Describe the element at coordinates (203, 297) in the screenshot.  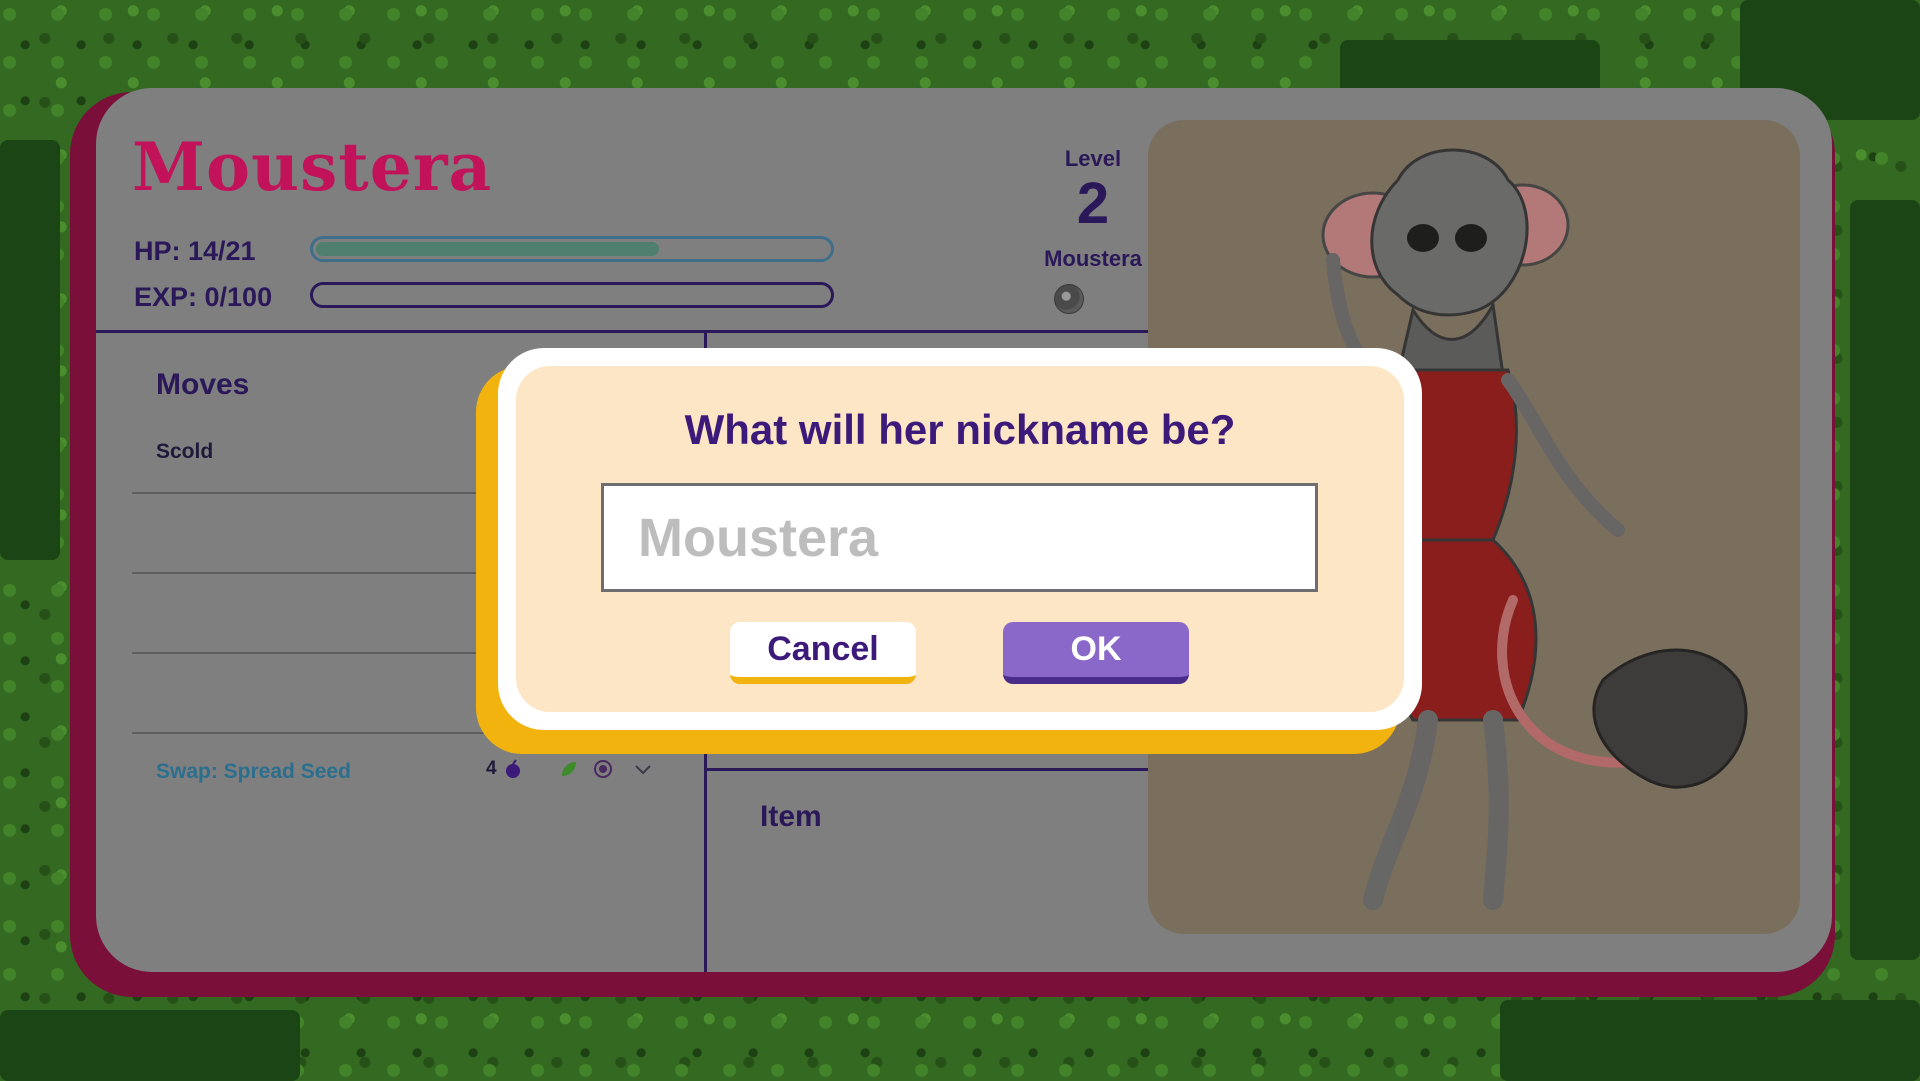
I see `exp-label: EXP: 0/100` at that location.